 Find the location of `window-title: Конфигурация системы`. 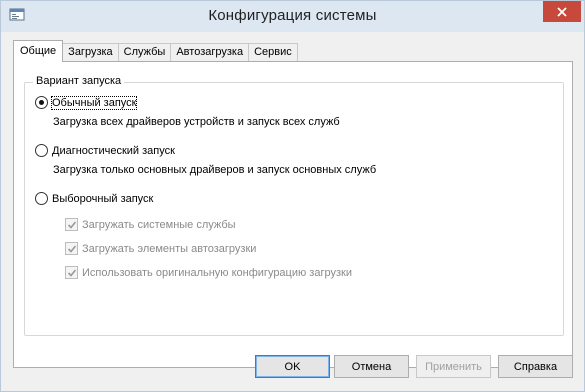

window-title: Конфигурация системы is located at coordinates (292, 15).